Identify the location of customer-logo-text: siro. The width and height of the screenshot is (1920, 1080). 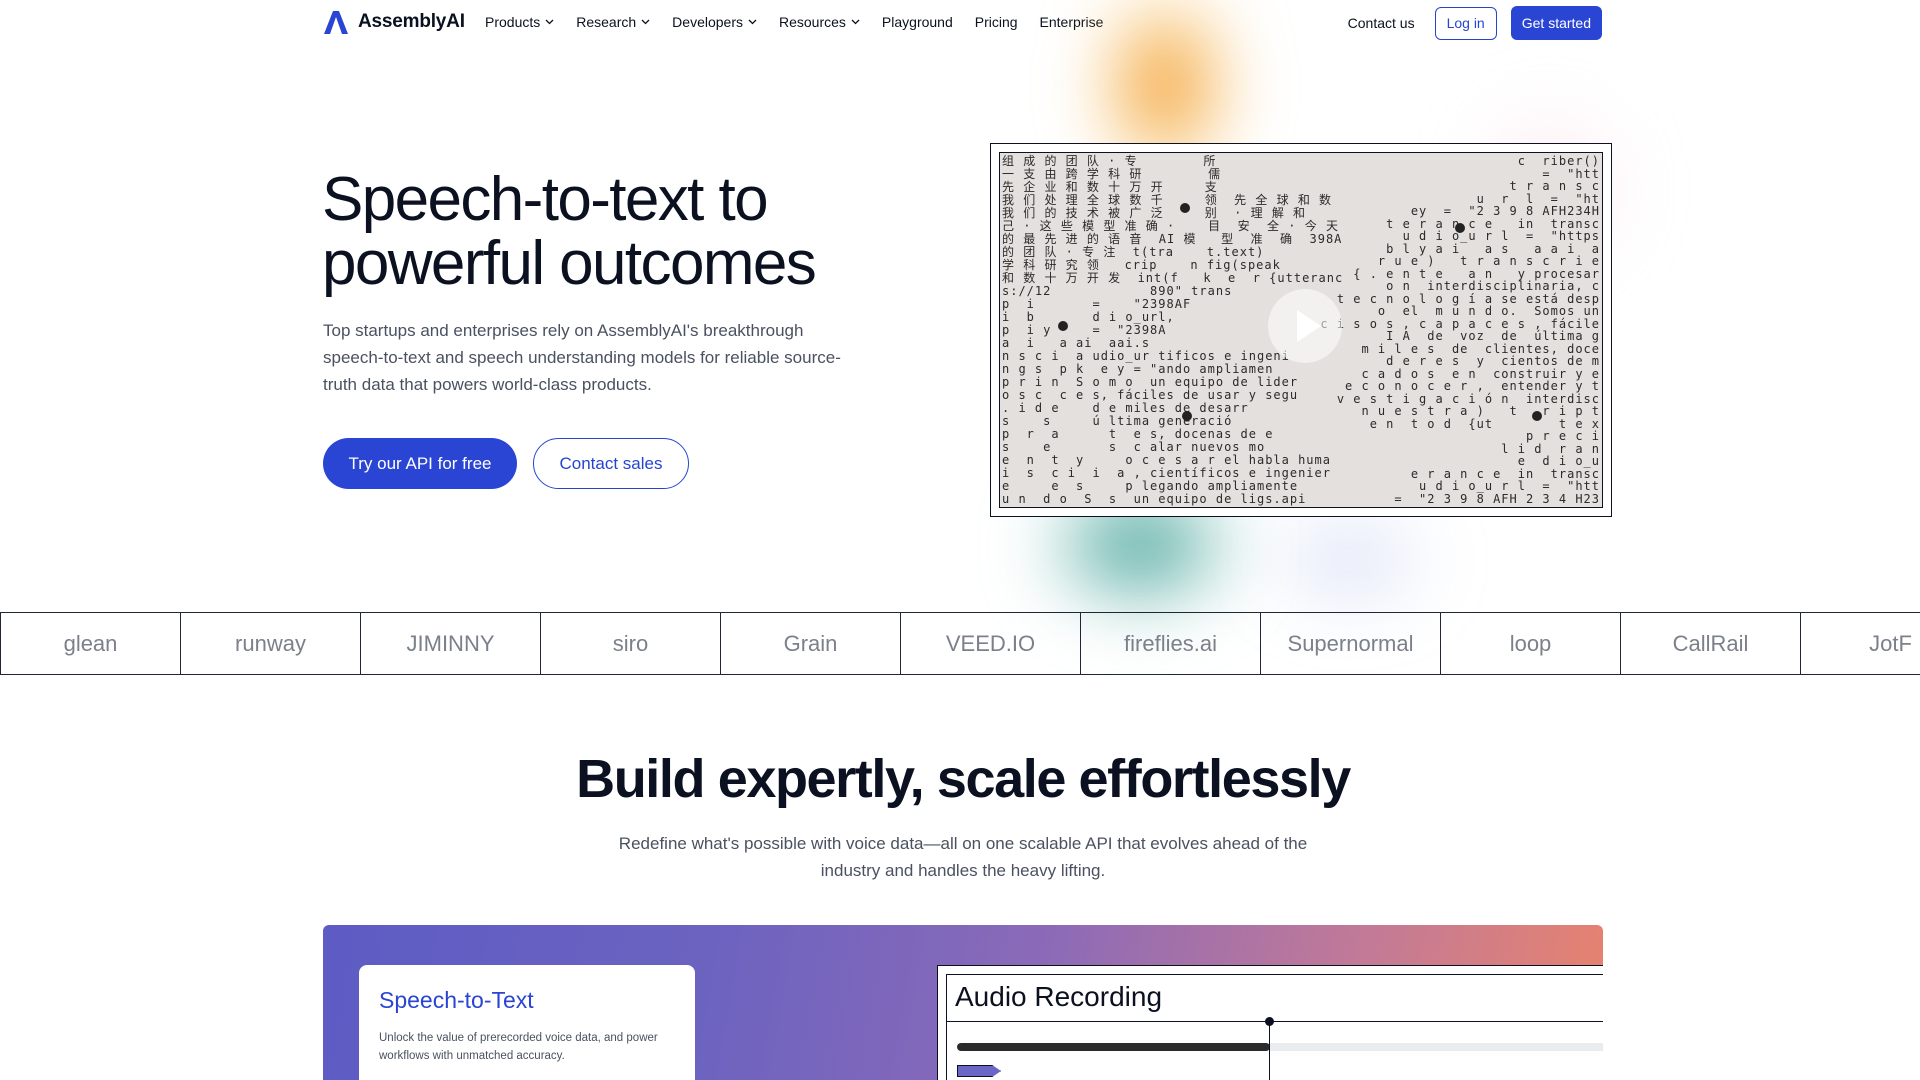
(630, 643).